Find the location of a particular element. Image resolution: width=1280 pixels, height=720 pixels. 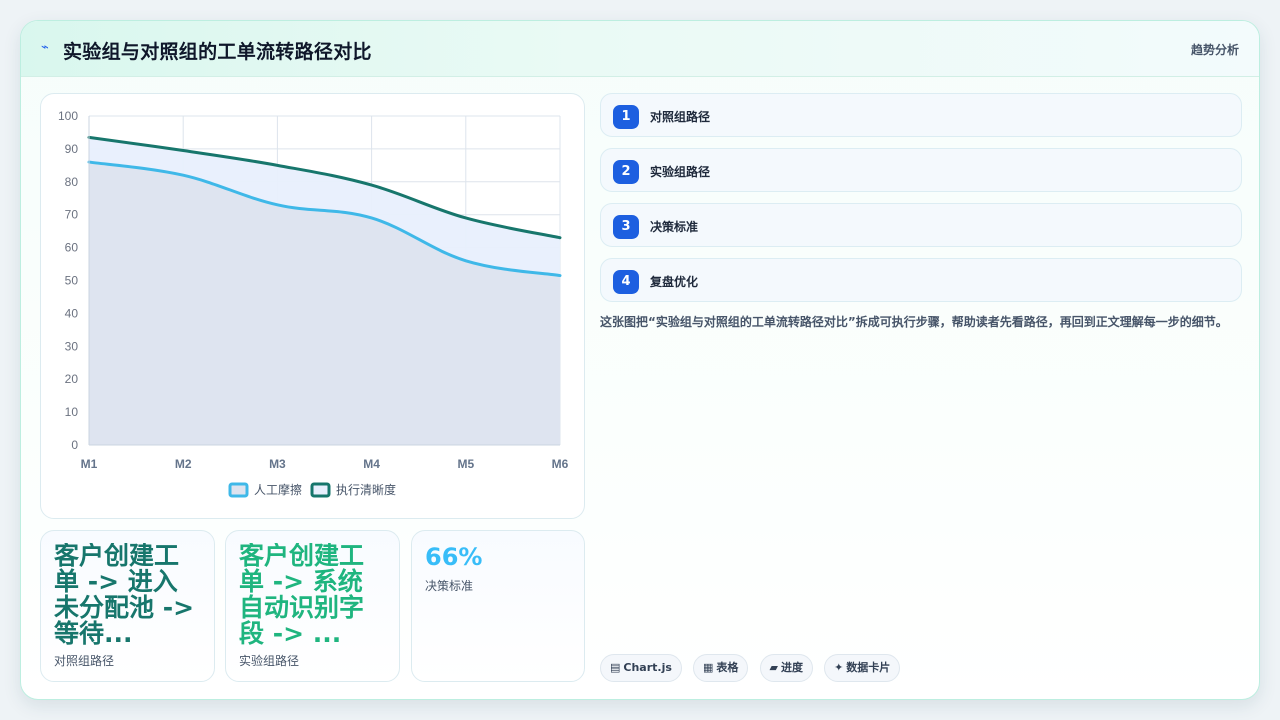

step-number-badge: 4 is located at coordinates (626, 282).